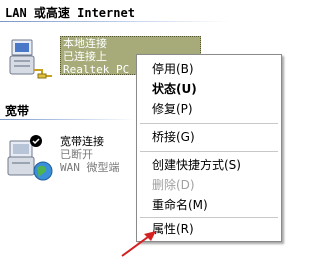 The height and width of the screenshot is (268, 327). Describe the element at coordinates (30, 159) in the screenshot. I see `broadband-connection-icon` at that location.